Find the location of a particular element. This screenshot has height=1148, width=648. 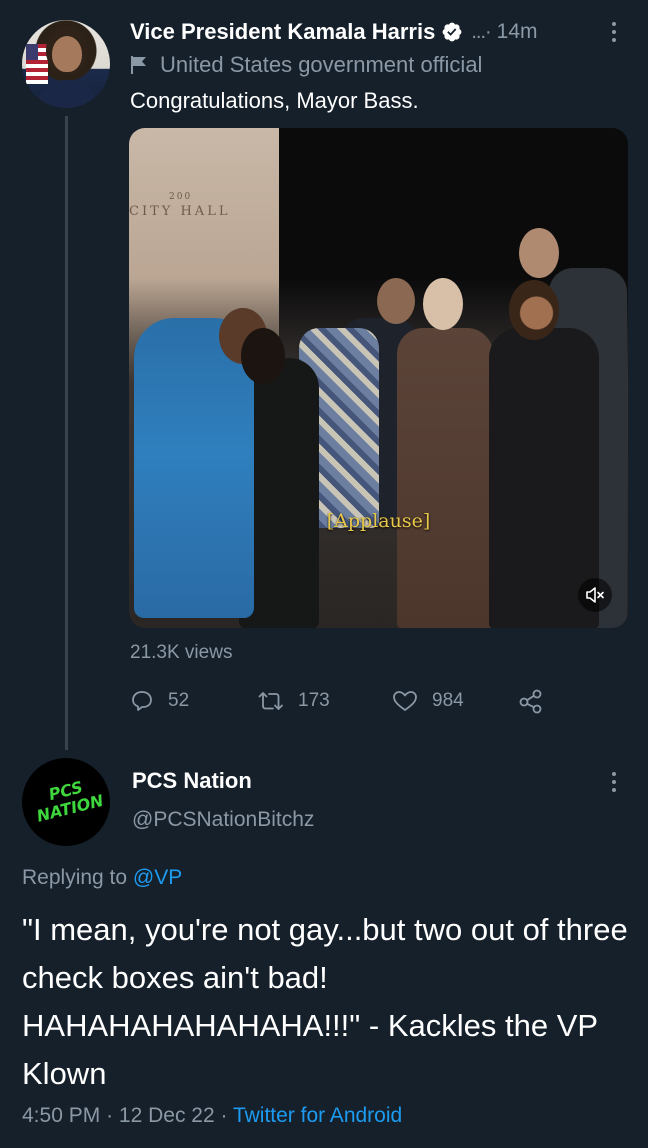

label-text: United States government official is located at coordinates (321, 64).